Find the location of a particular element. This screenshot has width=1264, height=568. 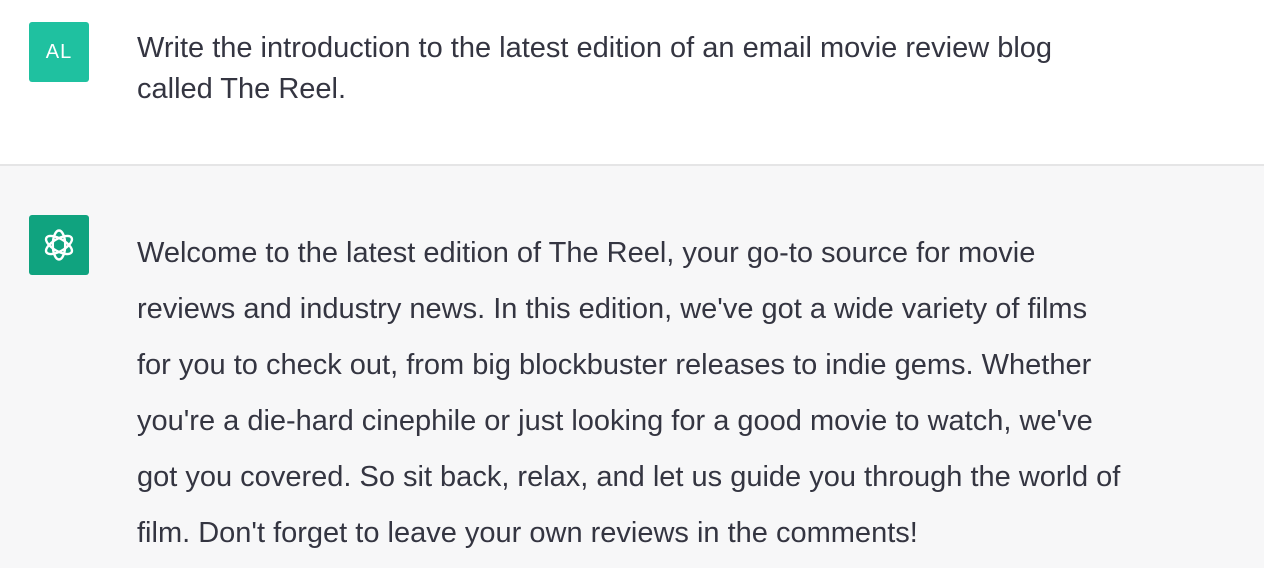

user-avatar: AL is located at coordinates (59, 52).